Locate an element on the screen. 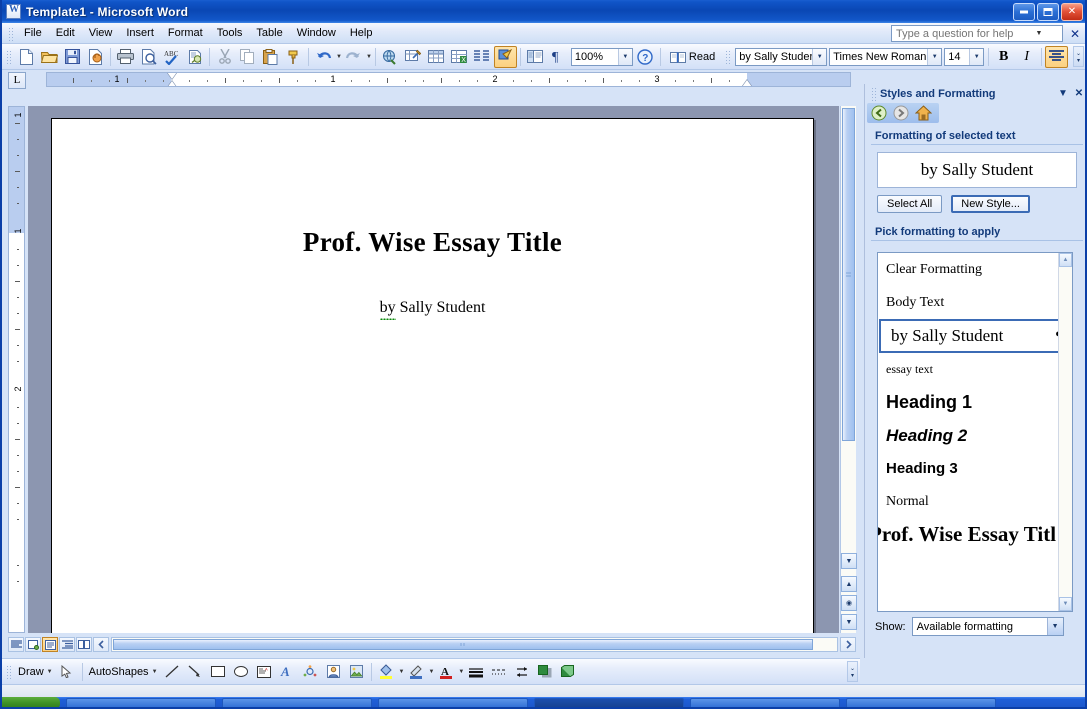  menu-edit: Edit is located at coordinates (65, 33).